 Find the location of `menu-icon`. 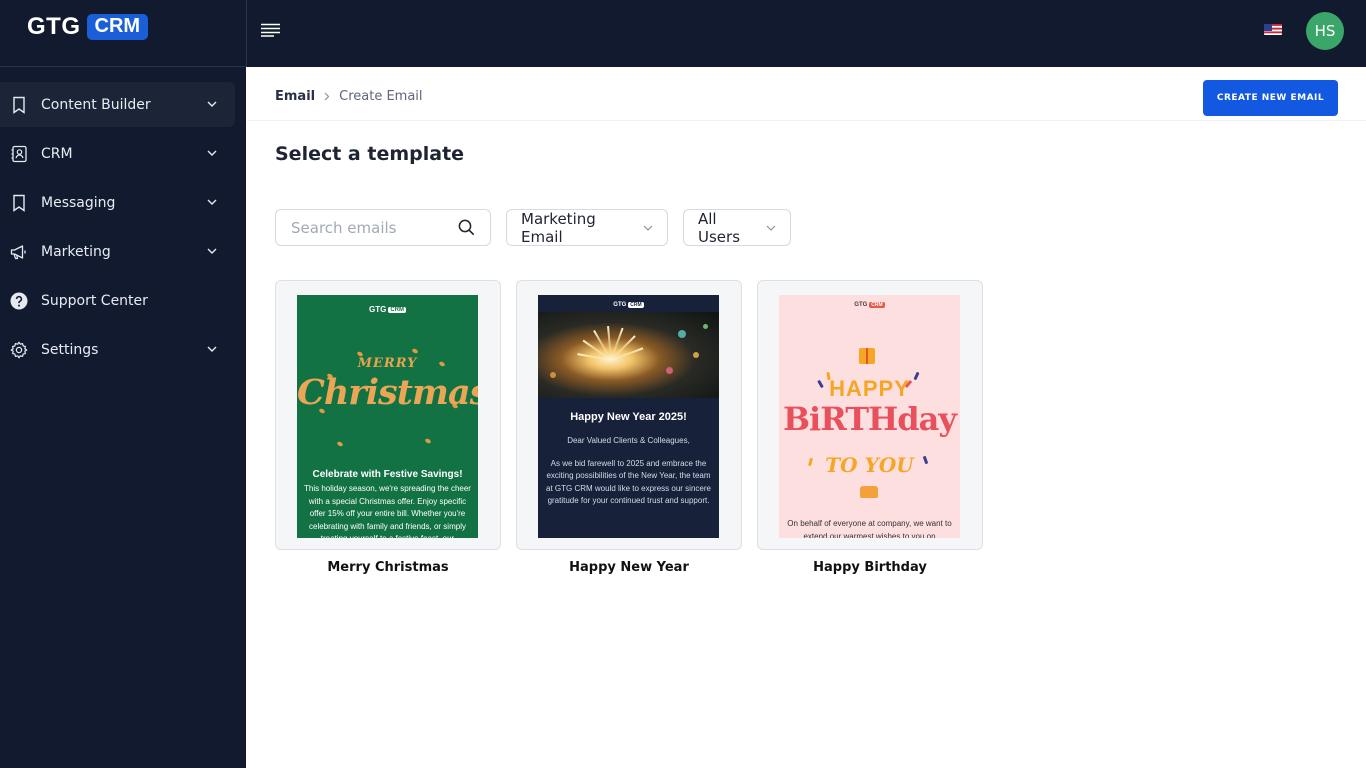

menu-icon is located at coordinates (270, 31).